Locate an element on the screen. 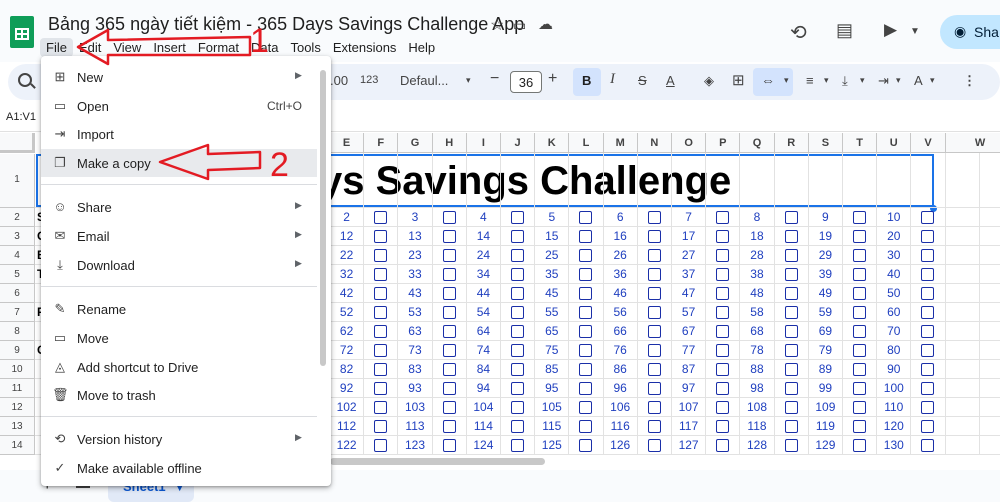  row-header: 12 is located at coordinates (17, 407).